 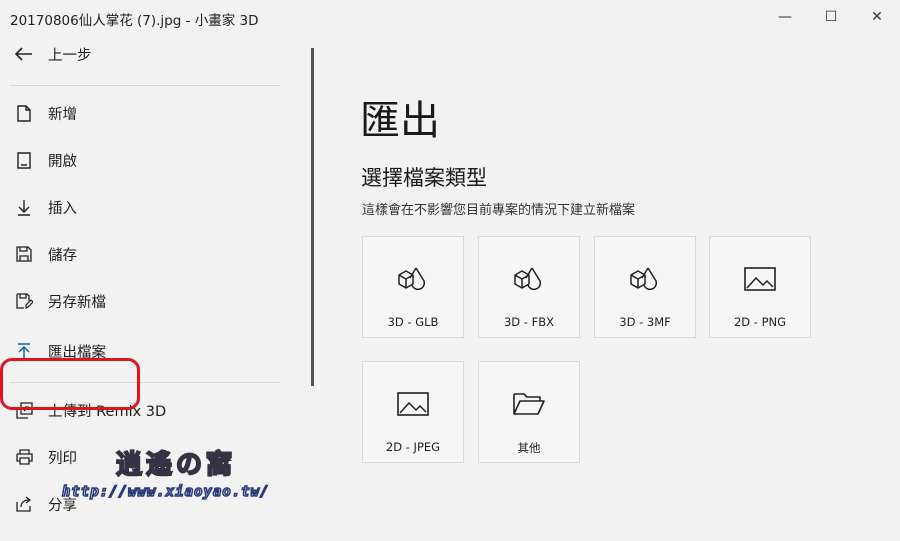 What do you see at coordinates (413, 447) in the screenshot?
I see `file-type-label: 2D - JPEG` at bounding box center [413, 447].